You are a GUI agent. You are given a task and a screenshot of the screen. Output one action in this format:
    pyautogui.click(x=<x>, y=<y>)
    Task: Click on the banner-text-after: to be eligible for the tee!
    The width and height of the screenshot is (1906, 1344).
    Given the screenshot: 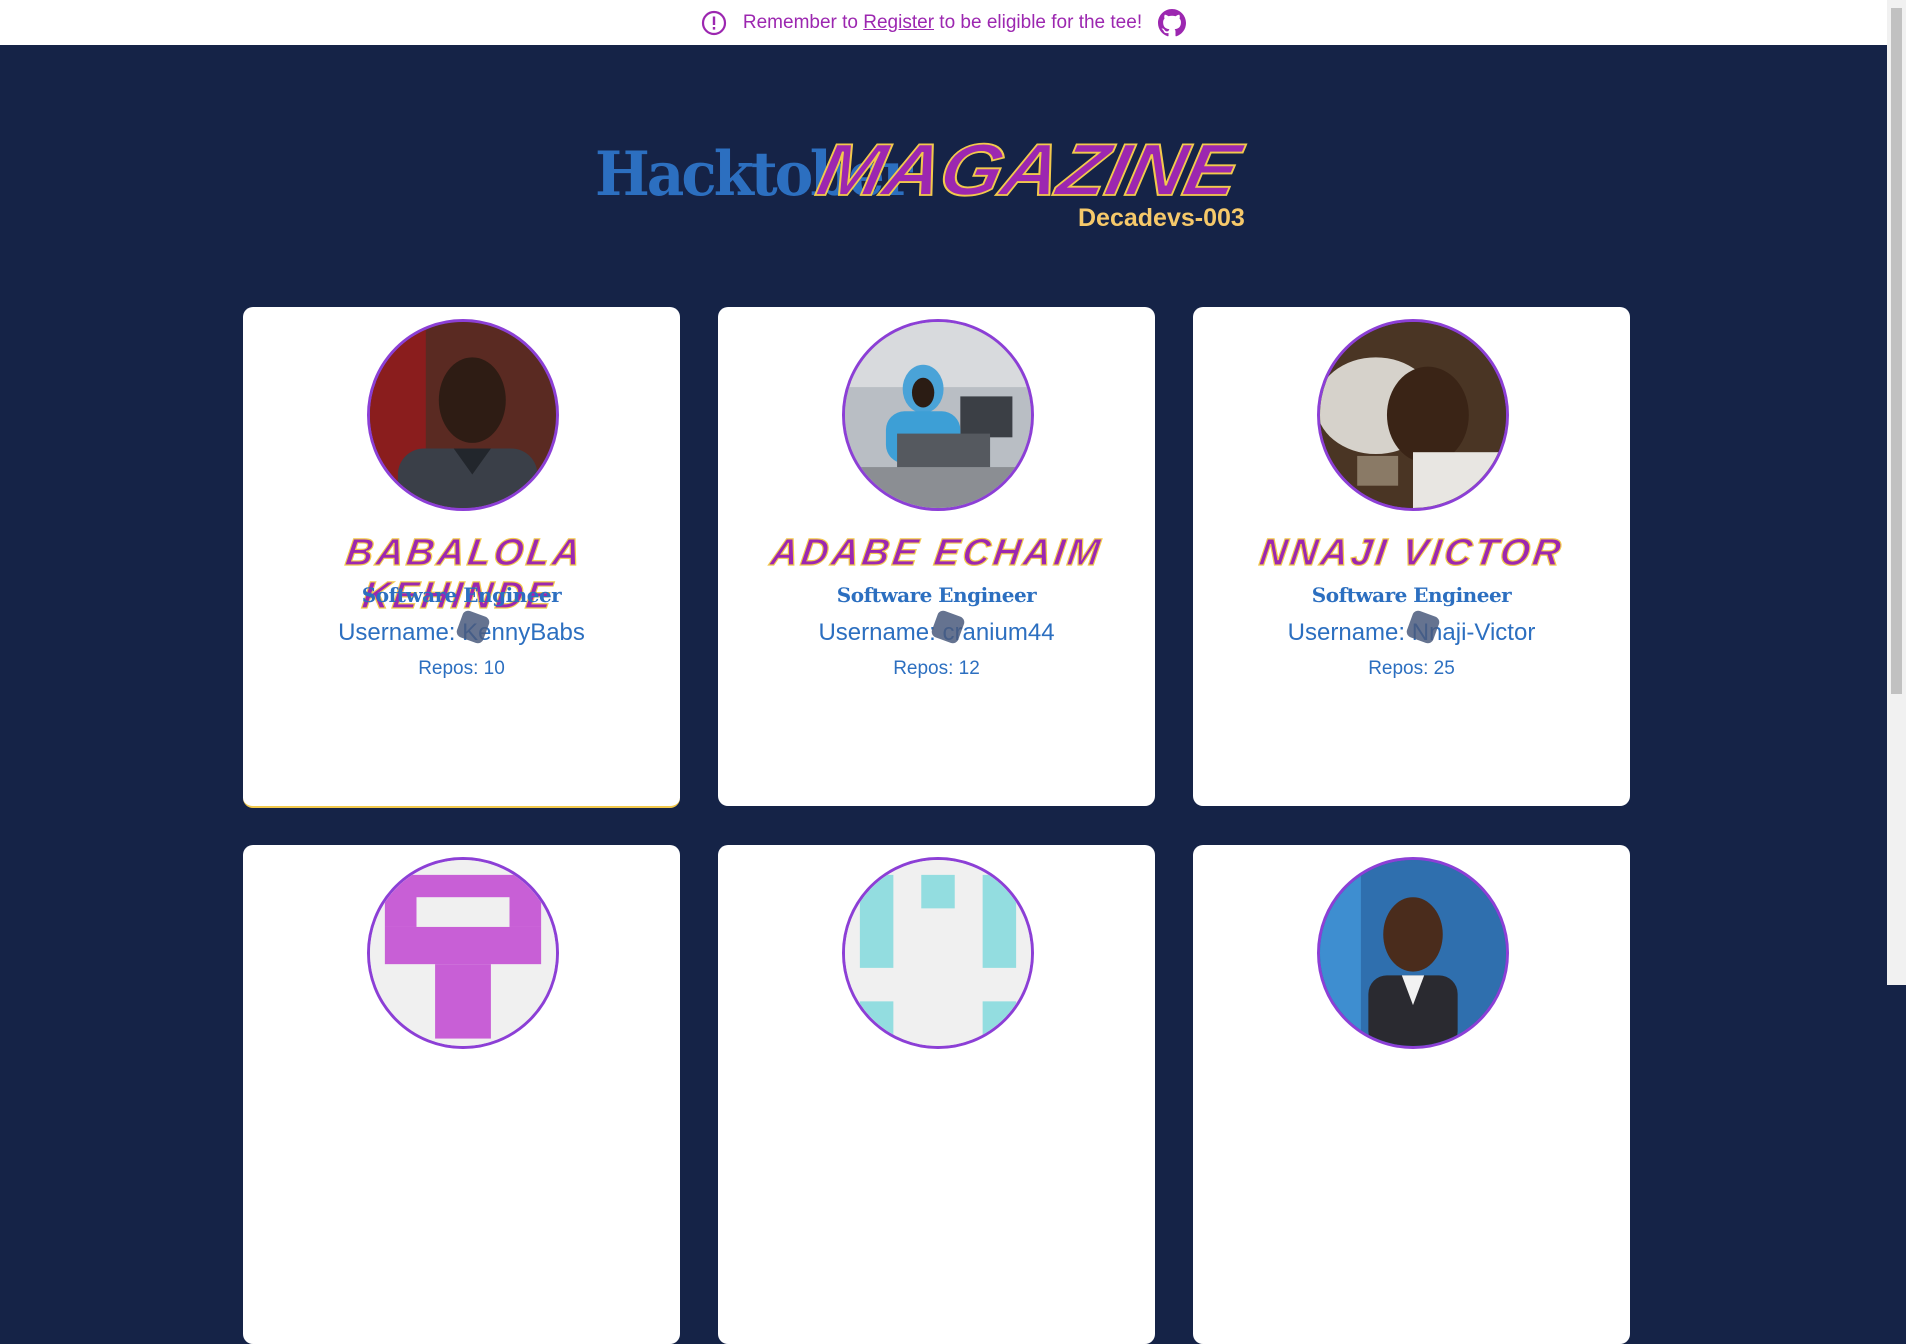 What is the action you would take?
    pyautogui.click(x=1038, y=22)
    